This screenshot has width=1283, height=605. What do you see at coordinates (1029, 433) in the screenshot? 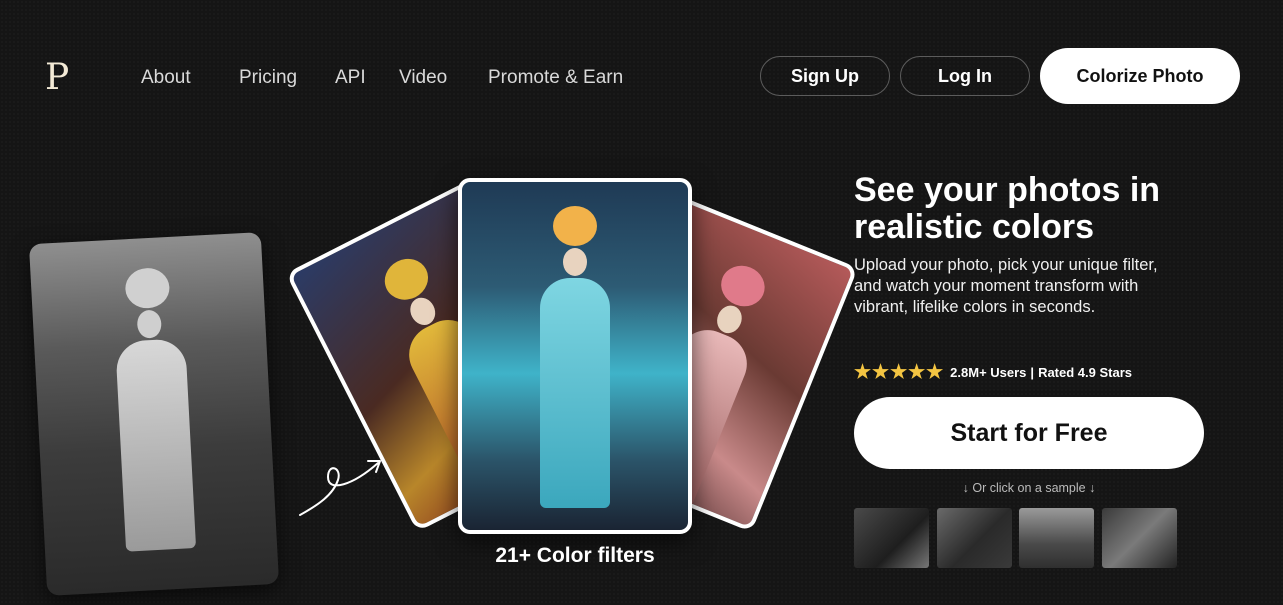
I see `start-for-free-button: Start for Free` at bounding box center [1029, 433].